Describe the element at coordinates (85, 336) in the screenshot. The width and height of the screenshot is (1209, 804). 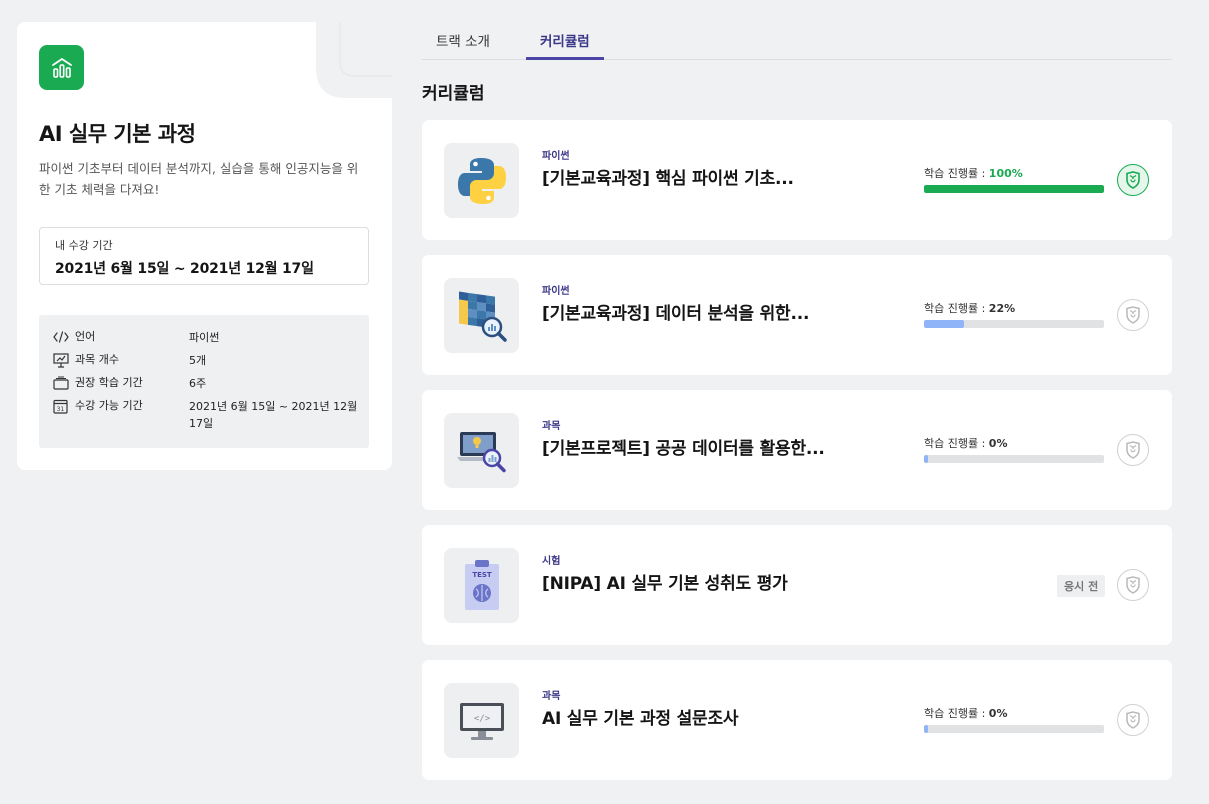
I see `info-label: 언어` at that location.